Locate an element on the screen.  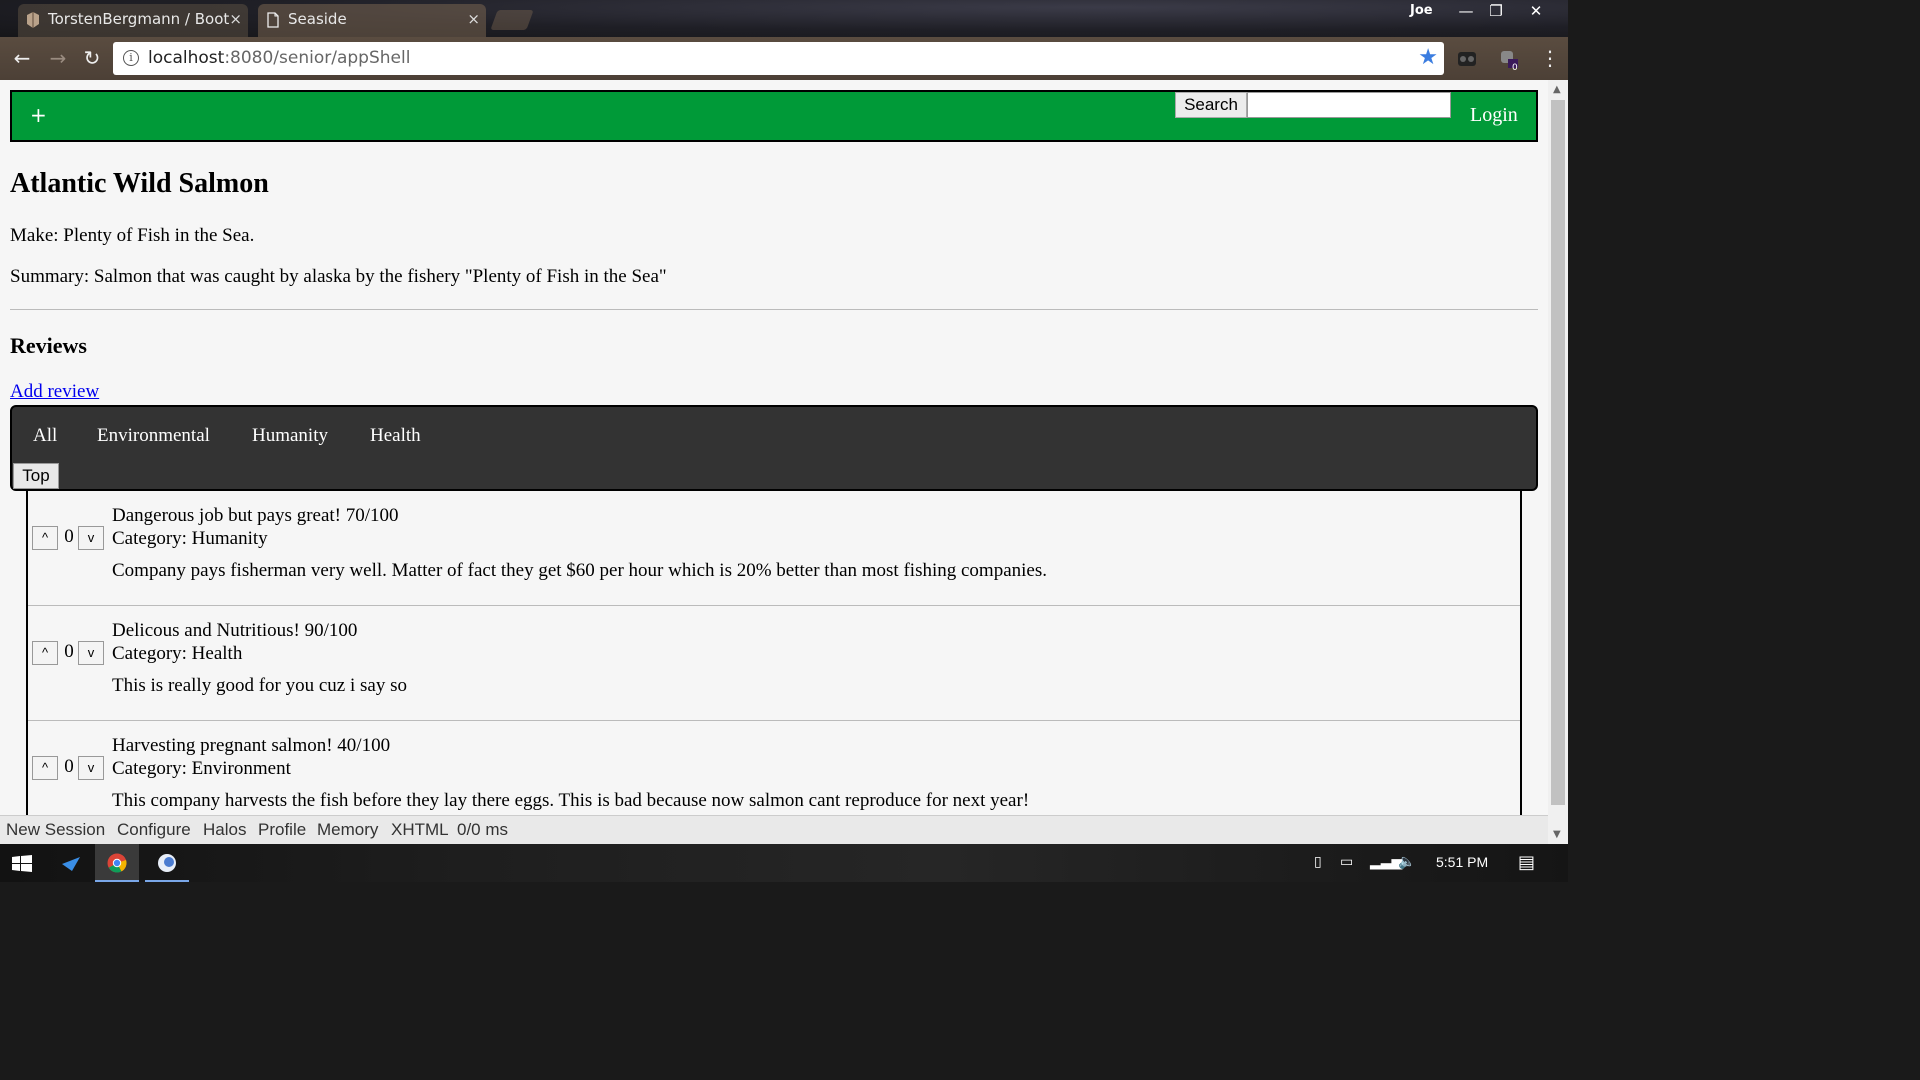
add-review-link: Add review is located at coordinates (54, 392).